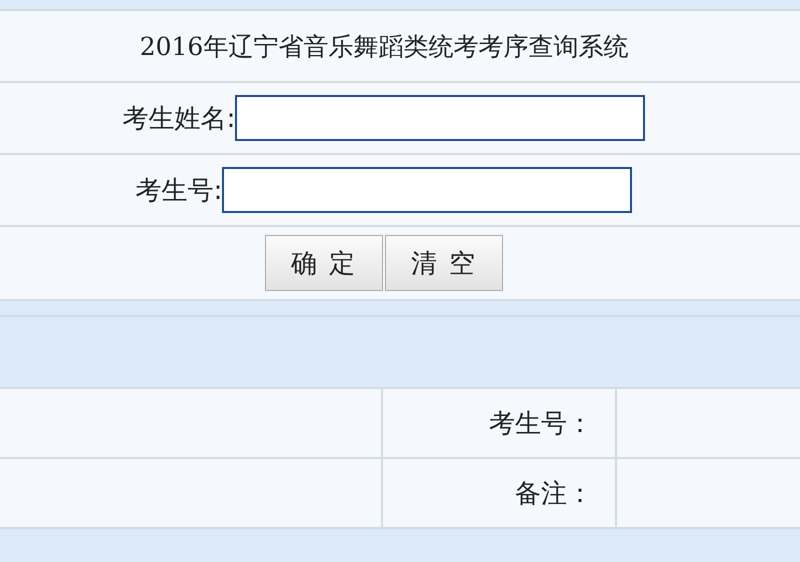 The height and width of the screenshot is (562, 800). I want to click on result-label: 备注：, so click(554, 494).